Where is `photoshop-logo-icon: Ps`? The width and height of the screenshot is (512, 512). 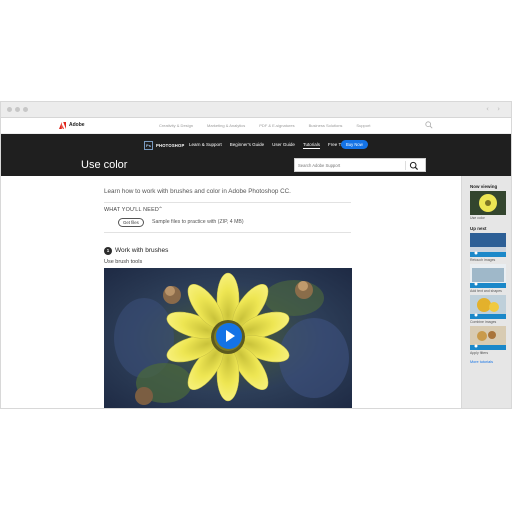 photoshop-logo-icon: Ps is located at coordinates (148, 145).